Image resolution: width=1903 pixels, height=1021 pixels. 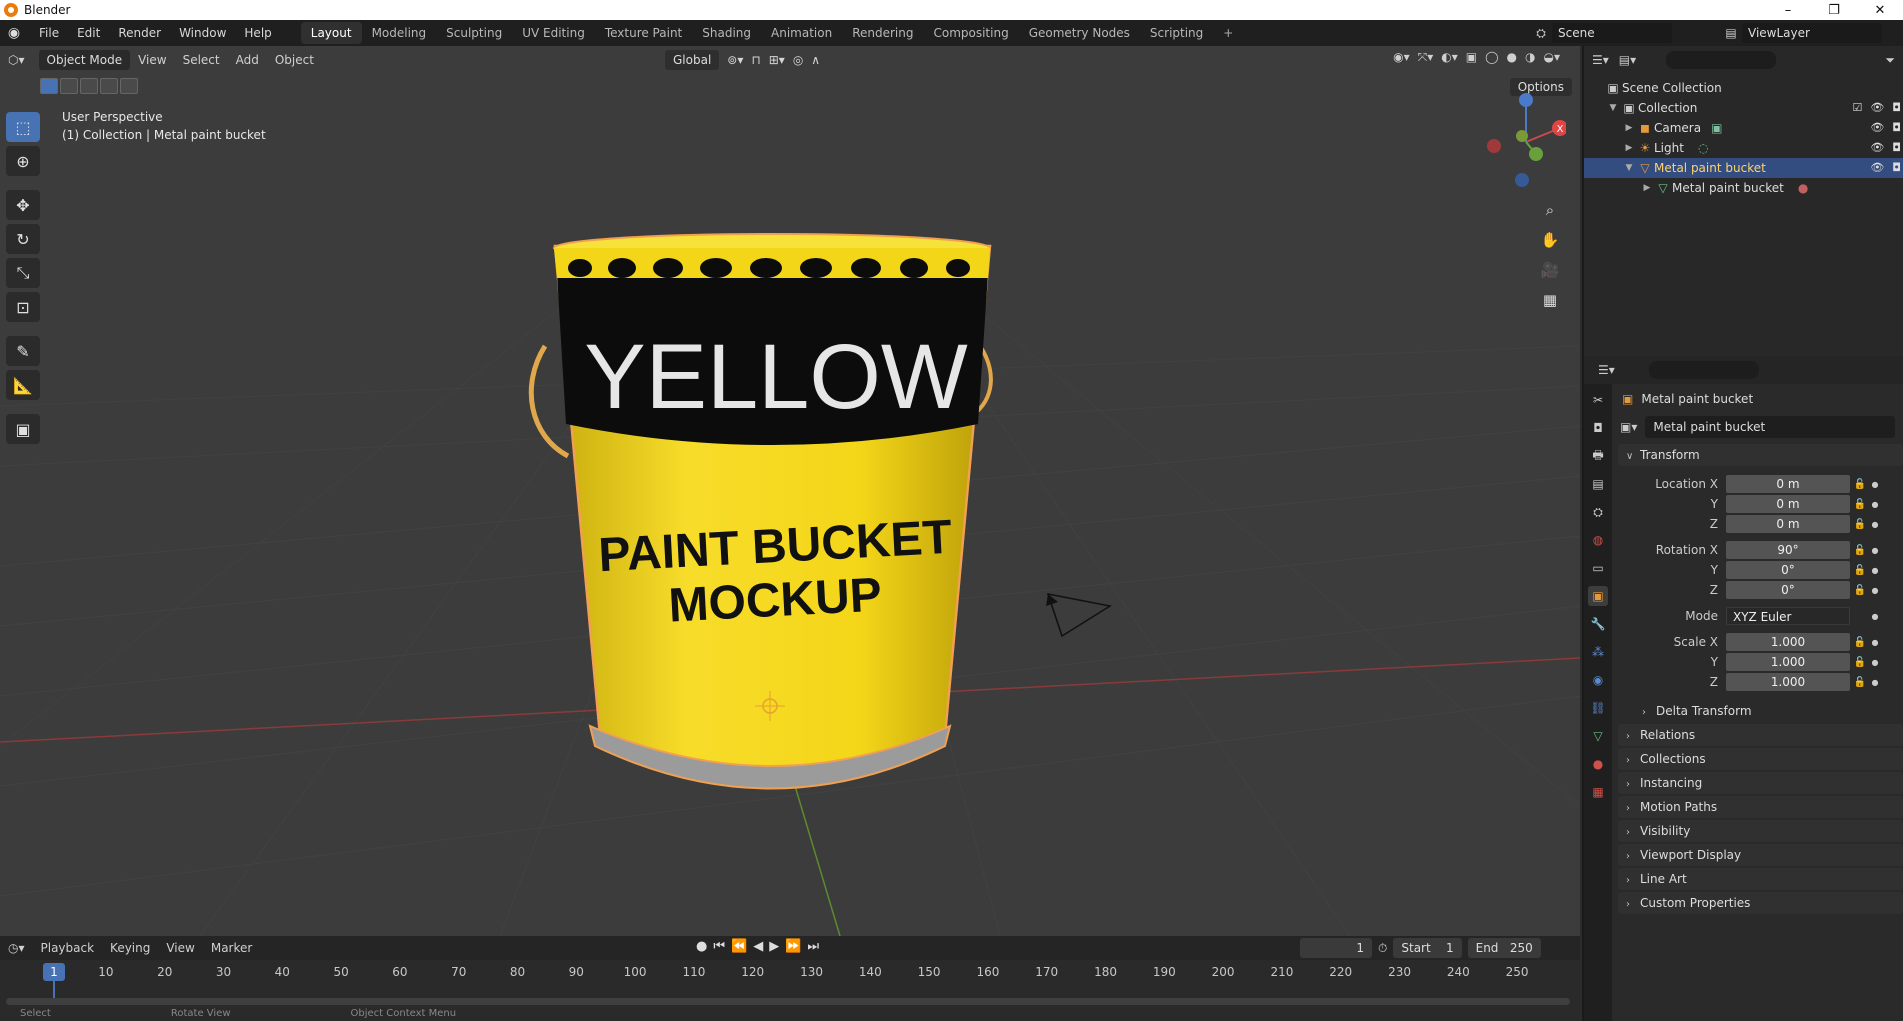 What do you see at coordinates (23, 351) in the screenshot?
I see `annotate-tool-icon: ✎` at bounding box center [23, 351].